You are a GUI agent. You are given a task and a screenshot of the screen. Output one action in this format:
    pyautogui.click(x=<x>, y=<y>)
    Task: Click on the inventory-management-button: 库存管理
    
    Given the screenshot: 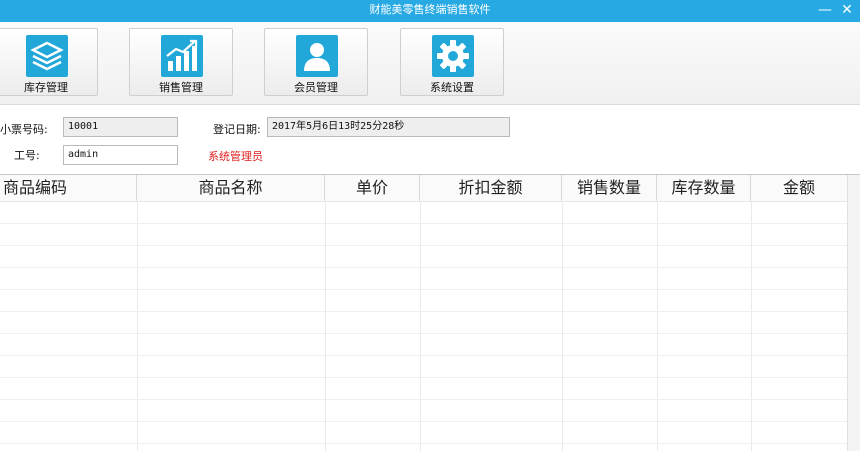 What is the action you would take?
    pyautogui.click(x=49, y=62)
    